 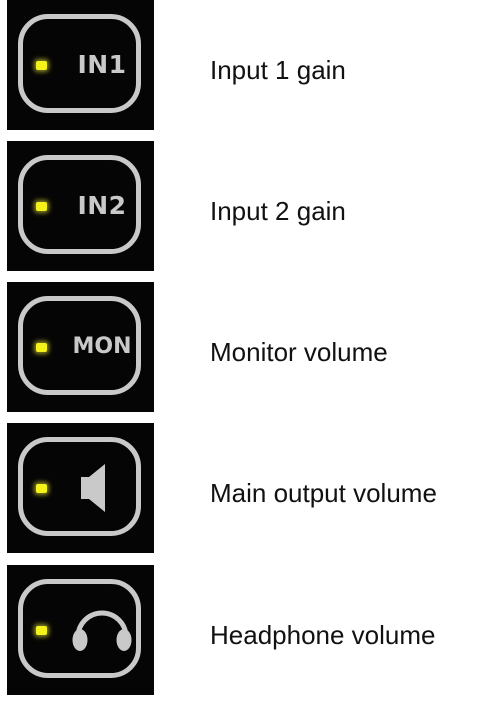 I want to click on main-output-button, so click(x=80, y=488).